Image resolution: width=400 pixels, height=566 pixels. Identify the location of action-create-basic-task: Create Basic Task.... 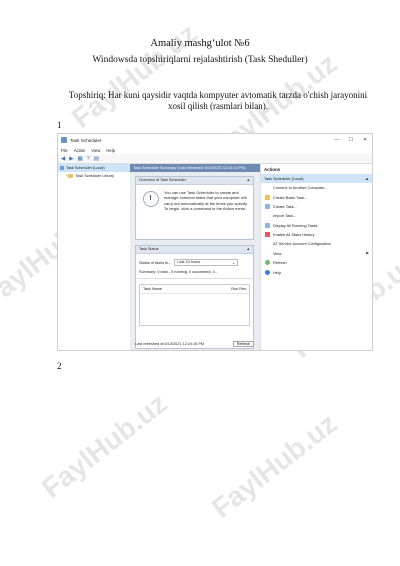
(316, 196).